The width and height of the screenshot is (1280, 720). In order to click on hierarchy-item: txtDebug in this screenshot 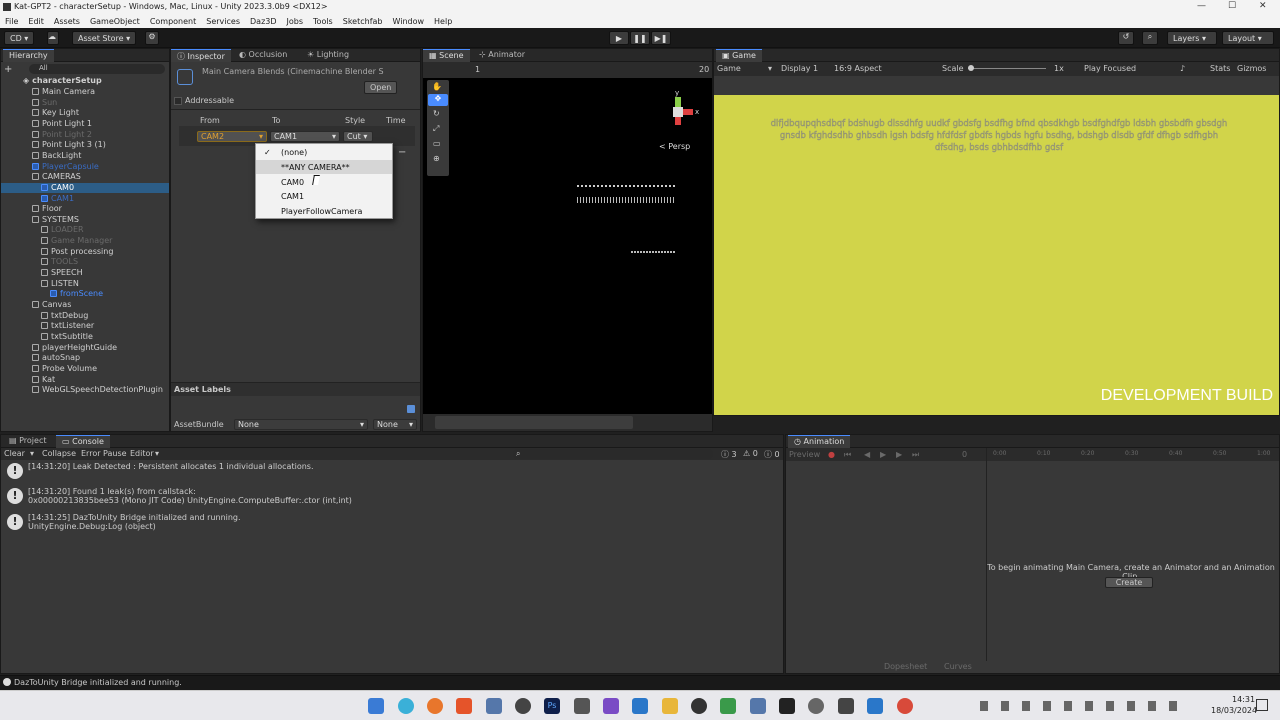, I will do `click(64, 316)`.